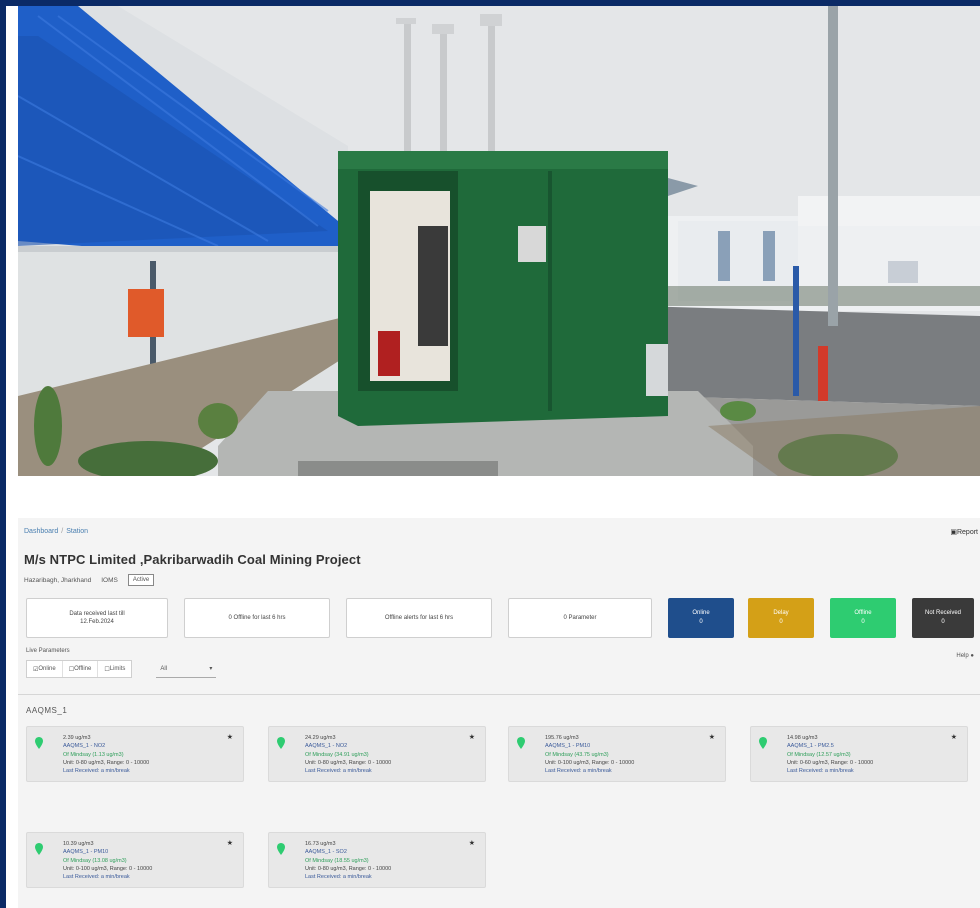 The image size is (980, 908). I want to click on param-value: 14.98 ug/m3, so click(802, 738).